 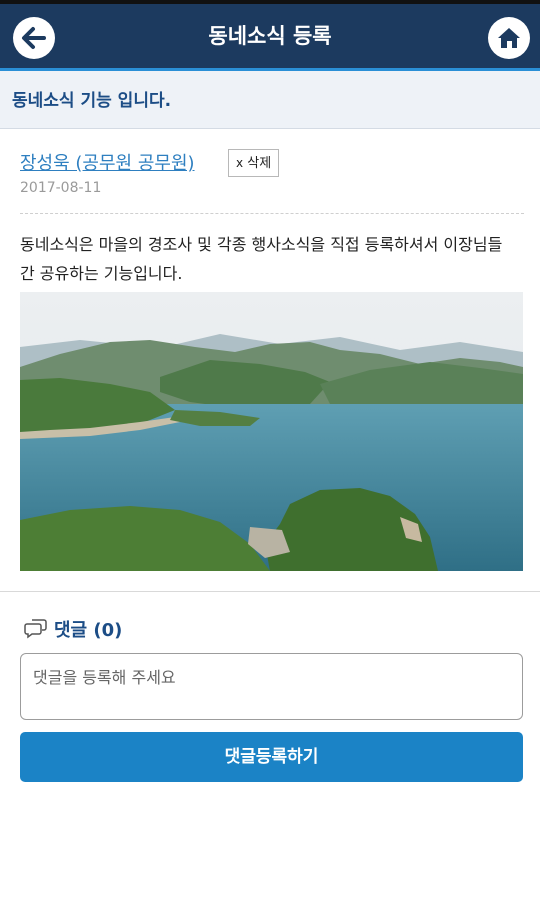 What do you see at coordinates (240, 163) in the screenshot?
I see `close-icon: x` at bounding box center [240, 163].